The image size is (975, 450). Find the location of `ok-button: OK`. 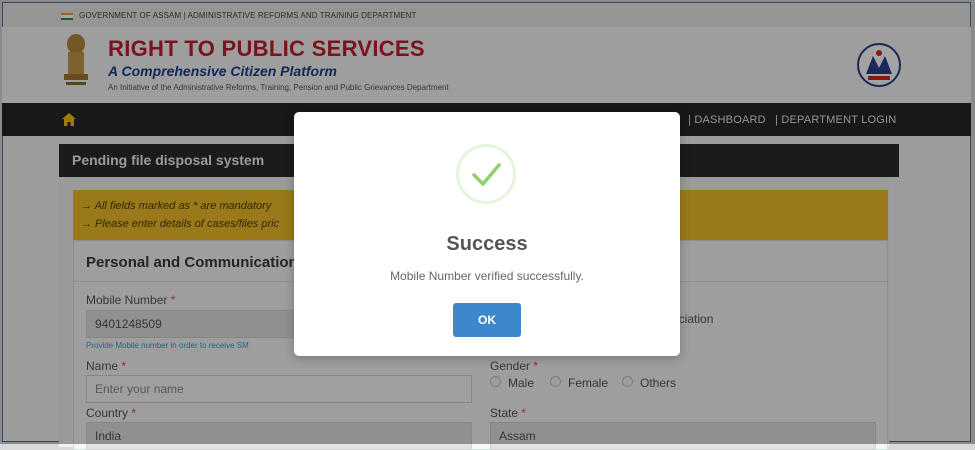

ok-button: OK is located at coordinates (487, 320).